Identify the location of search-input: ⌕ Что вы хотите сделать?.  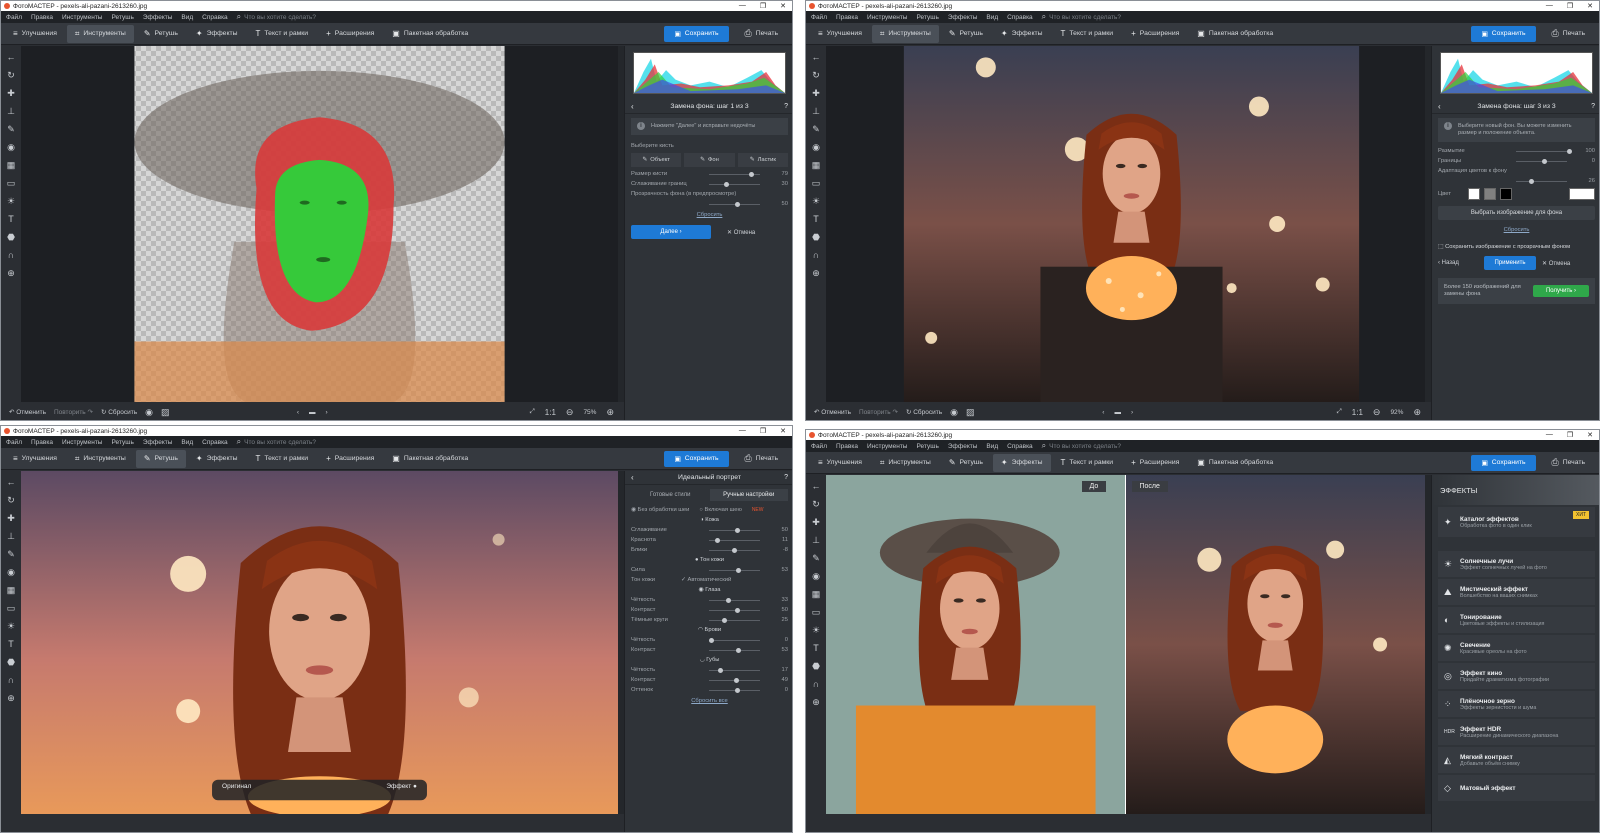
(276, 17).